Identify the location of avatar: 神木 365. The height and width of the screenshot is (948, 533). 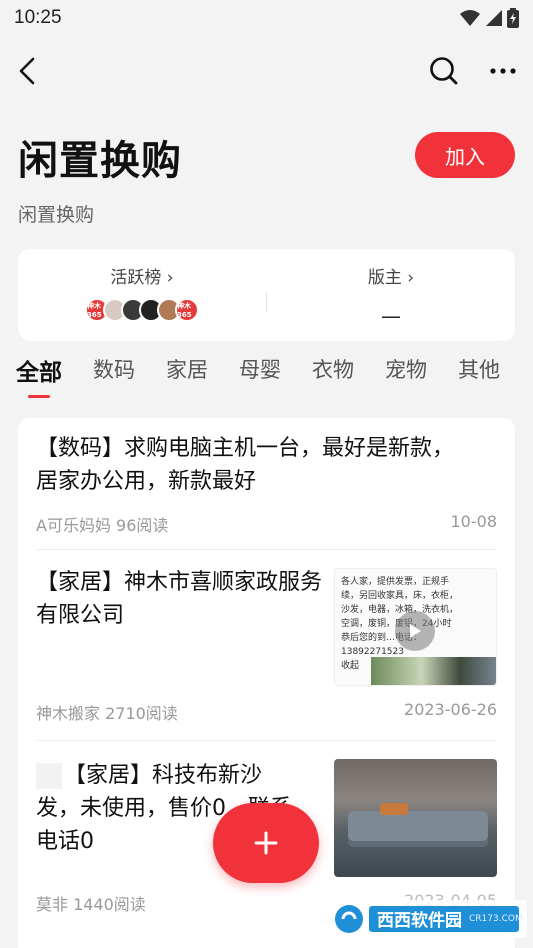
(187, 310).